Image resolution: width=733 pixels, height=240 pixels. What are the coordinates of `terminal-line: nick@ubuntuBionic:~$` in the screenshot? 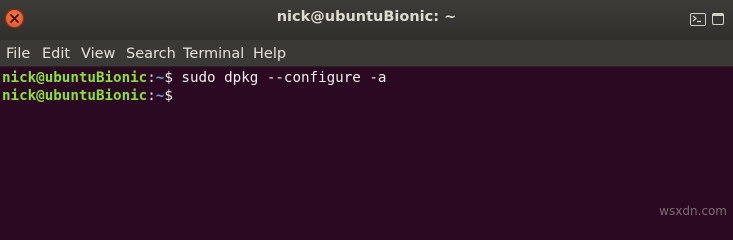 It's located at (87, 96).